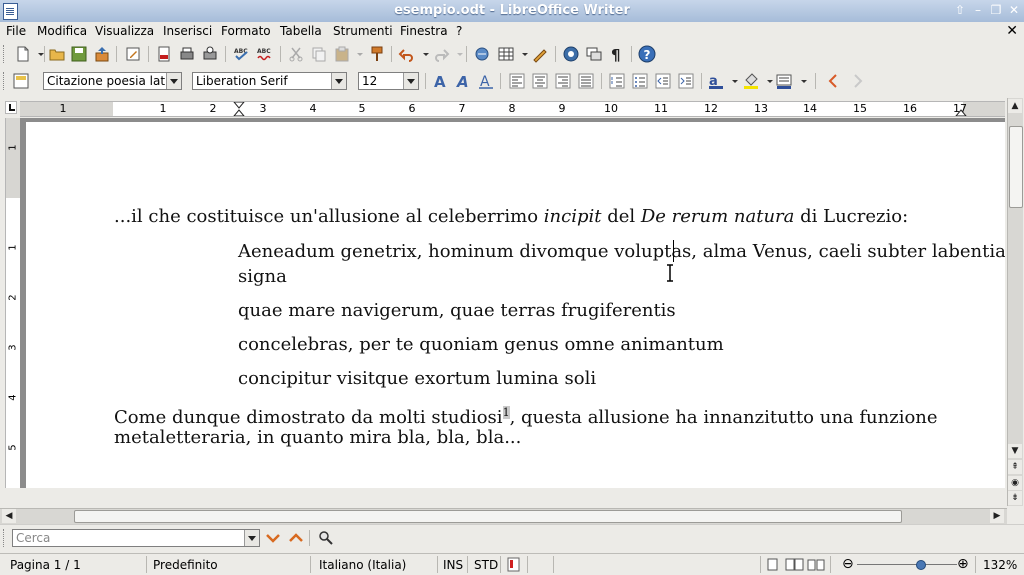 The image size is (1024, 575). What do you see at coordinates (463, 81) in the screenshot?
I see `italic-icon: A` at bounding box center [463, 81].